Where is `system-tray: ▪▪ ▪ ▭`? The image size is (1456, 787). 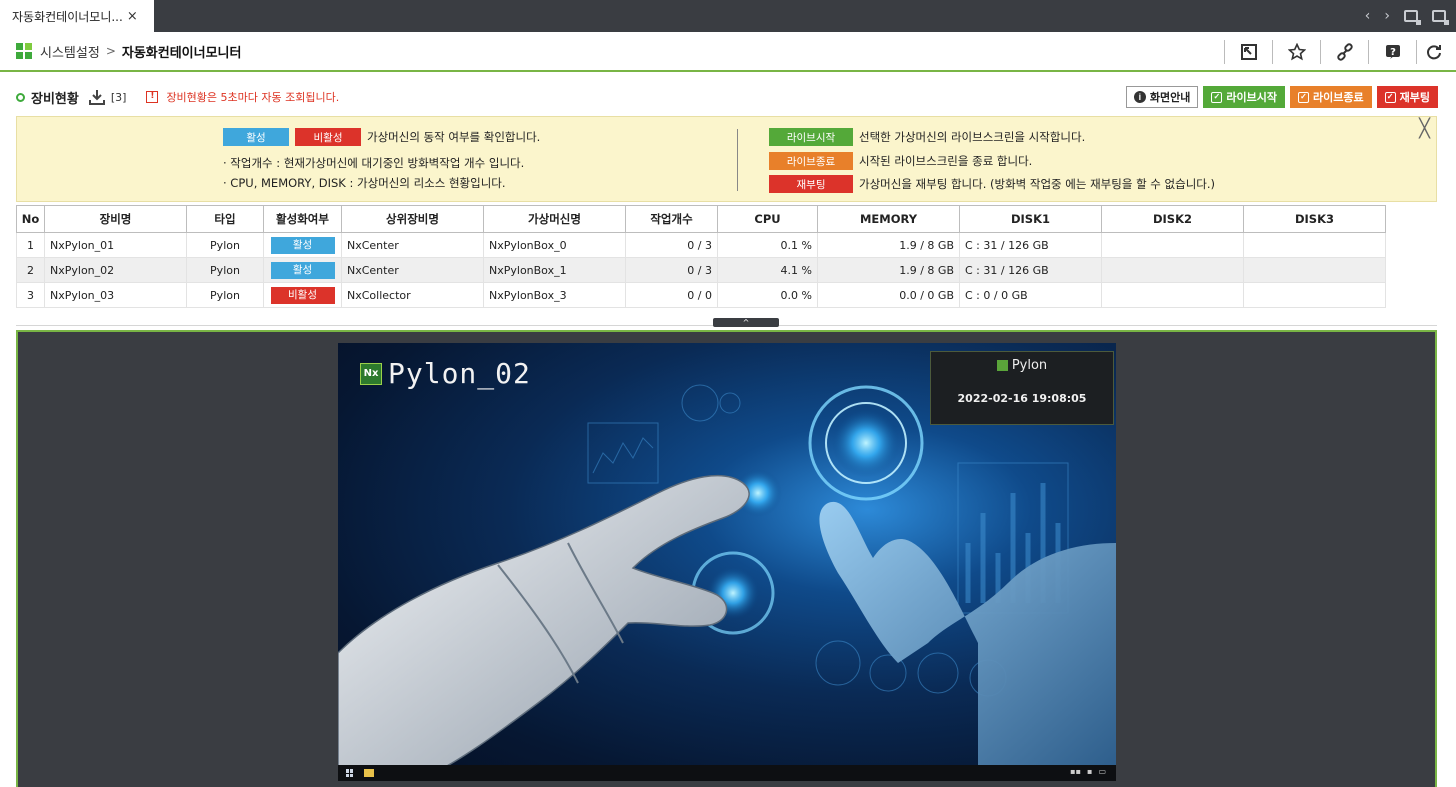 system-tray: ▪▪ ▪ ▭ is located at coordinates (1088, 771).